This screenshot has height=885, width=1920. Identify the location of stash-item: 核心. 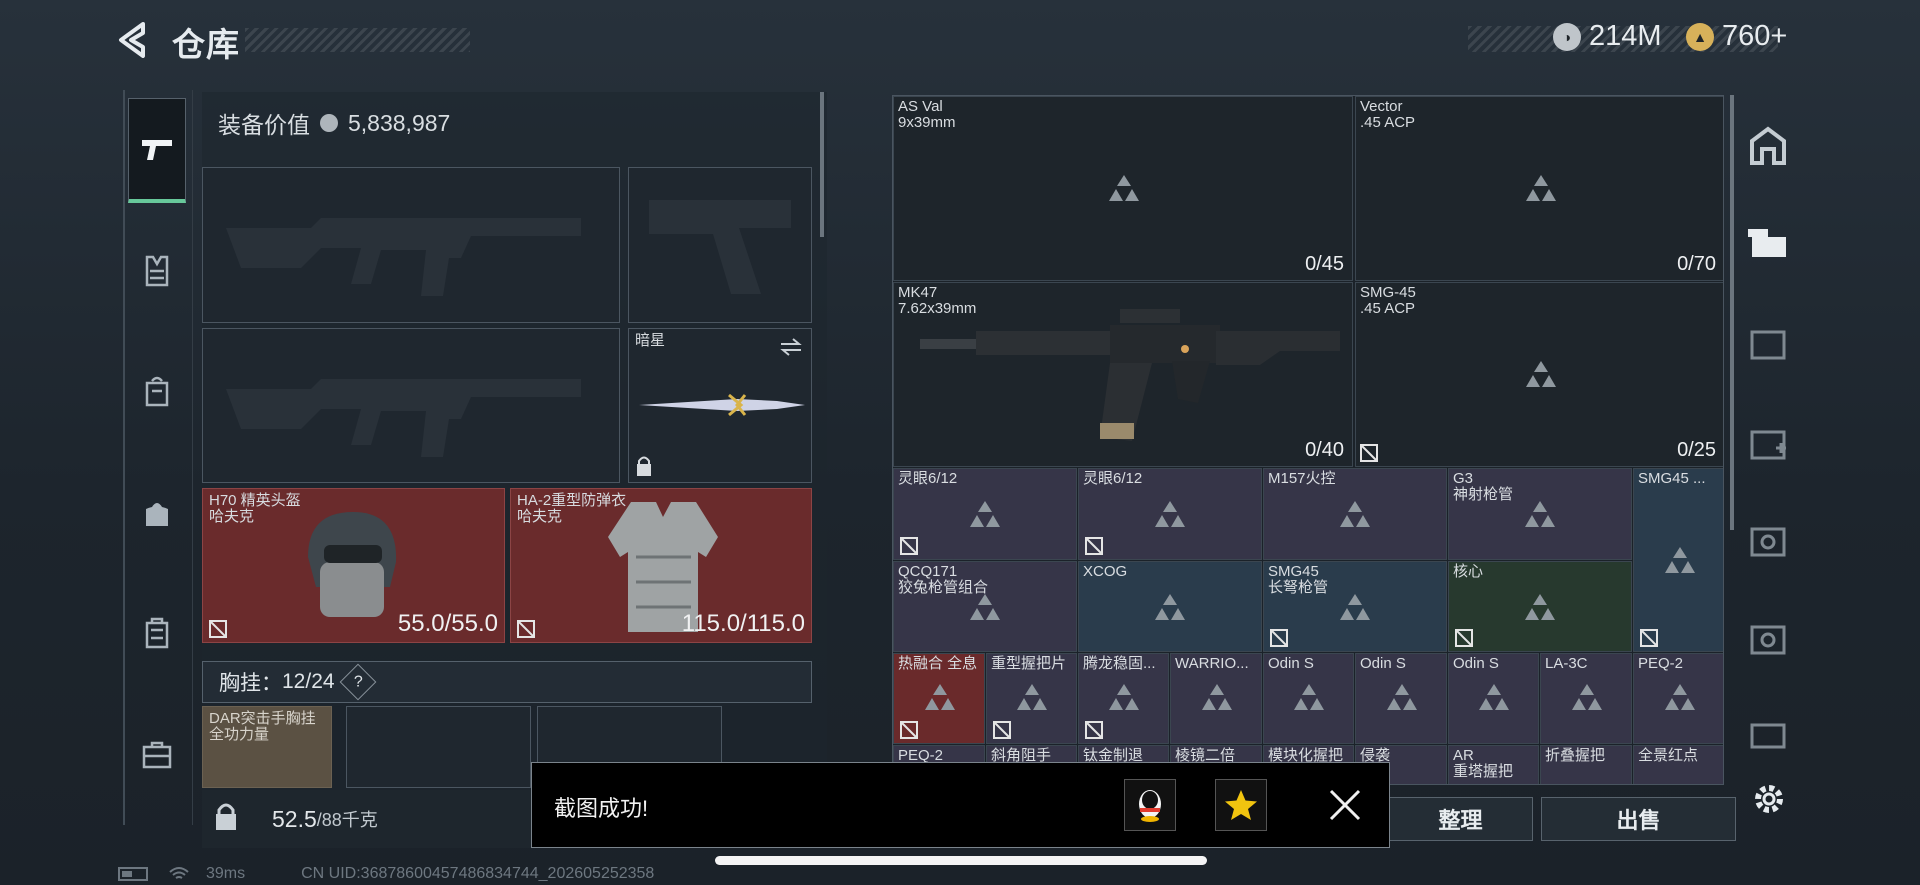
(1540, 606).